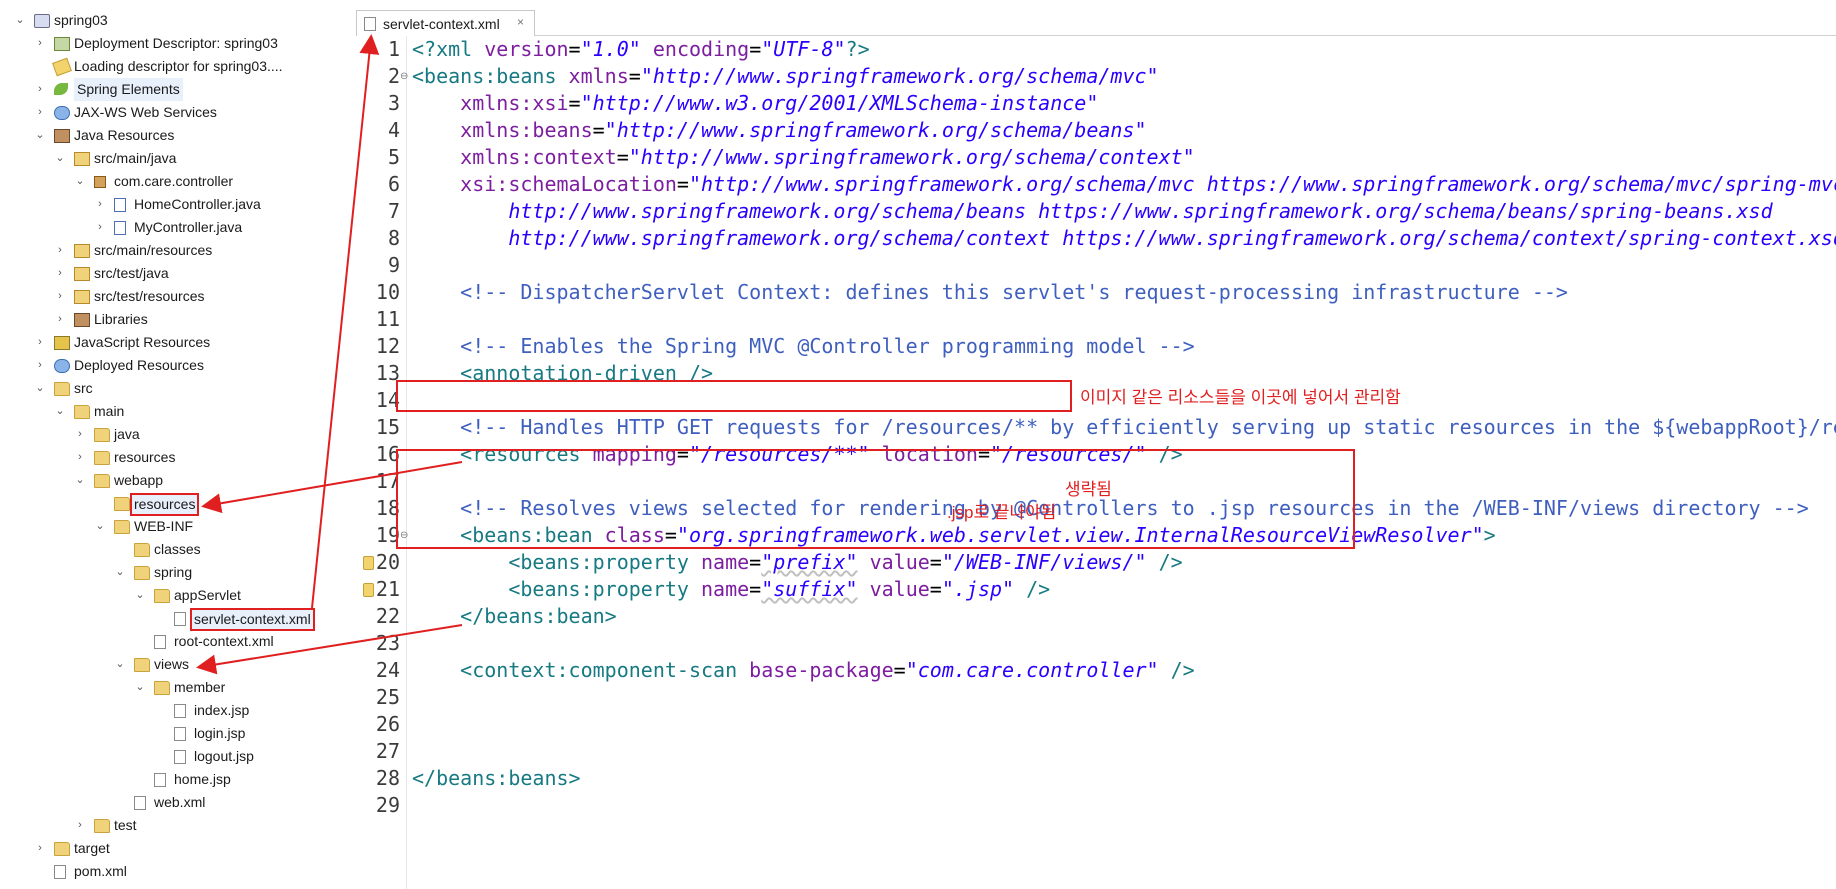 This screenshot has height=889, width=1836. What do you see at coordinates (329, 649) in the screenshot?
I see `arrow-to-views-folder` at bounding box center [329, 649].